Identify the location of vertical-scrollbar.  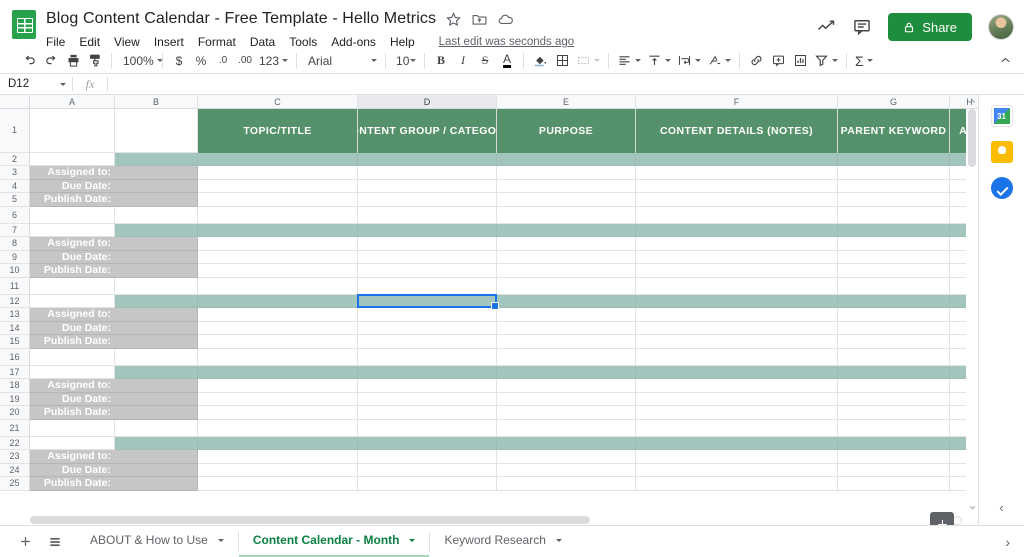
(972, 310).